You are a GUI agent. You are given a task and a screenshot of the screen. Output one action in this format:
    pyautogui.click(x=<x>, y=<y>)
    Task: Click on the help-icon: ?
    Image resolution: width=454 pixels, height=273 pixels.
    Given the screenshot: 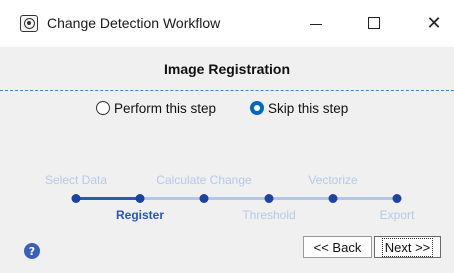 What is the action you would take?
    pyautogui.click(x=32, y=251)
    